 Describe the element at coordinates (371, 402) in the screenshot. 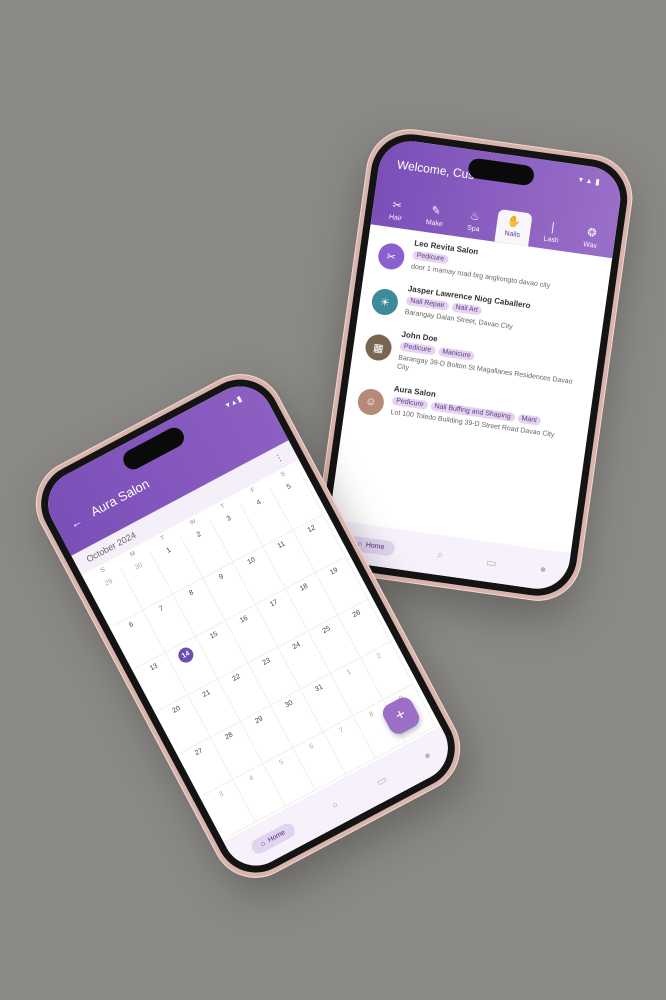

I see `avatar: ☺` at that location.